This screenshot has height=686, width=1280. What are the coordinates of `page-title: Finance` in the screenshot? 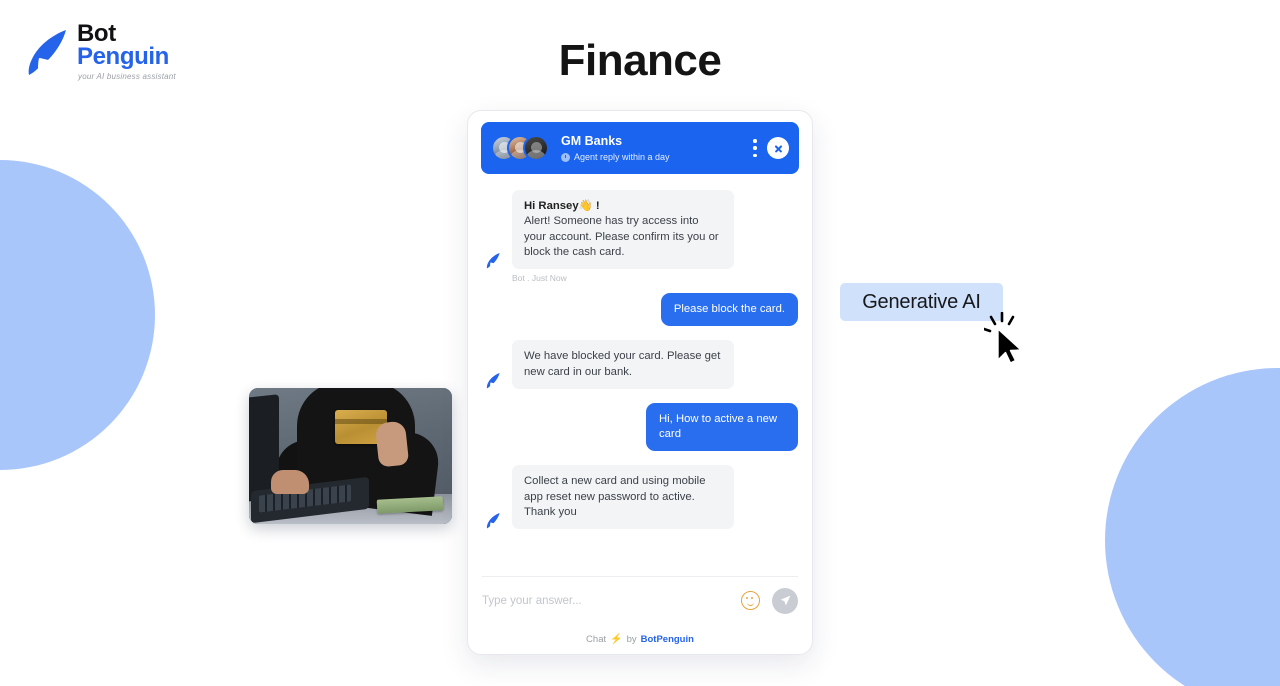 It's located at (640, 60).